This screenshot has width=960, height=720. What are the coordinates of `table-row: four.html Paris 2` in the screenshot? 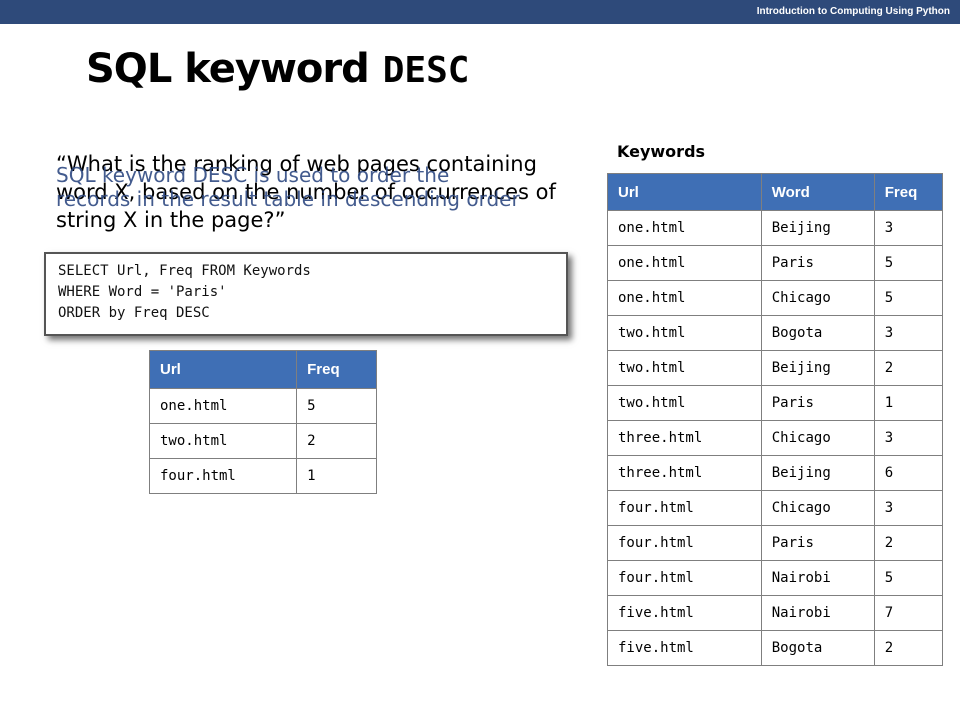 It's located at (775, 543).